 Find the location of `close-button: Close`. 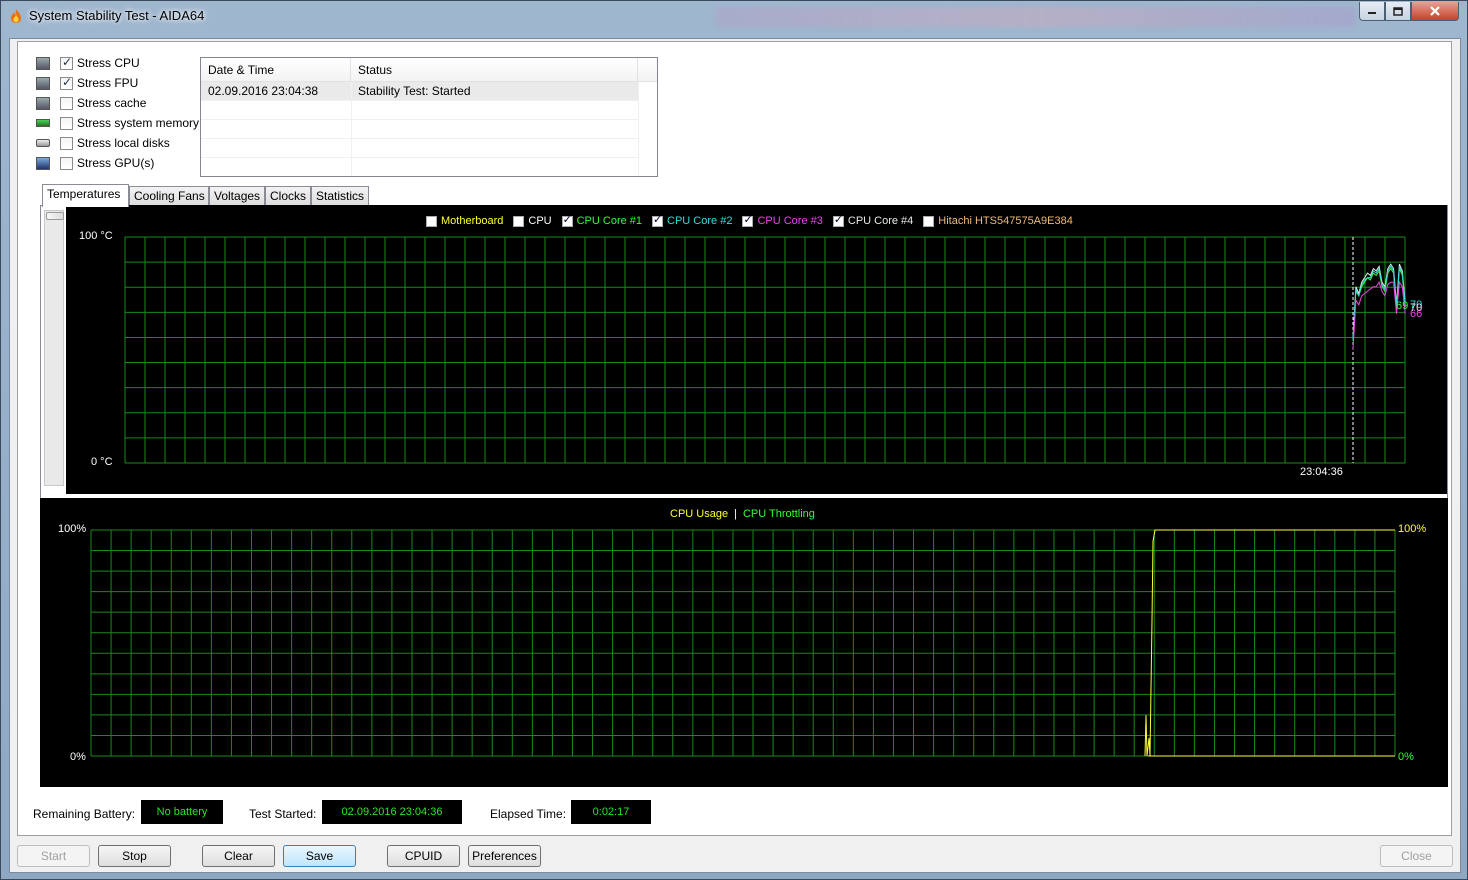

close-button: Close is located at coordinates (1416, 856).